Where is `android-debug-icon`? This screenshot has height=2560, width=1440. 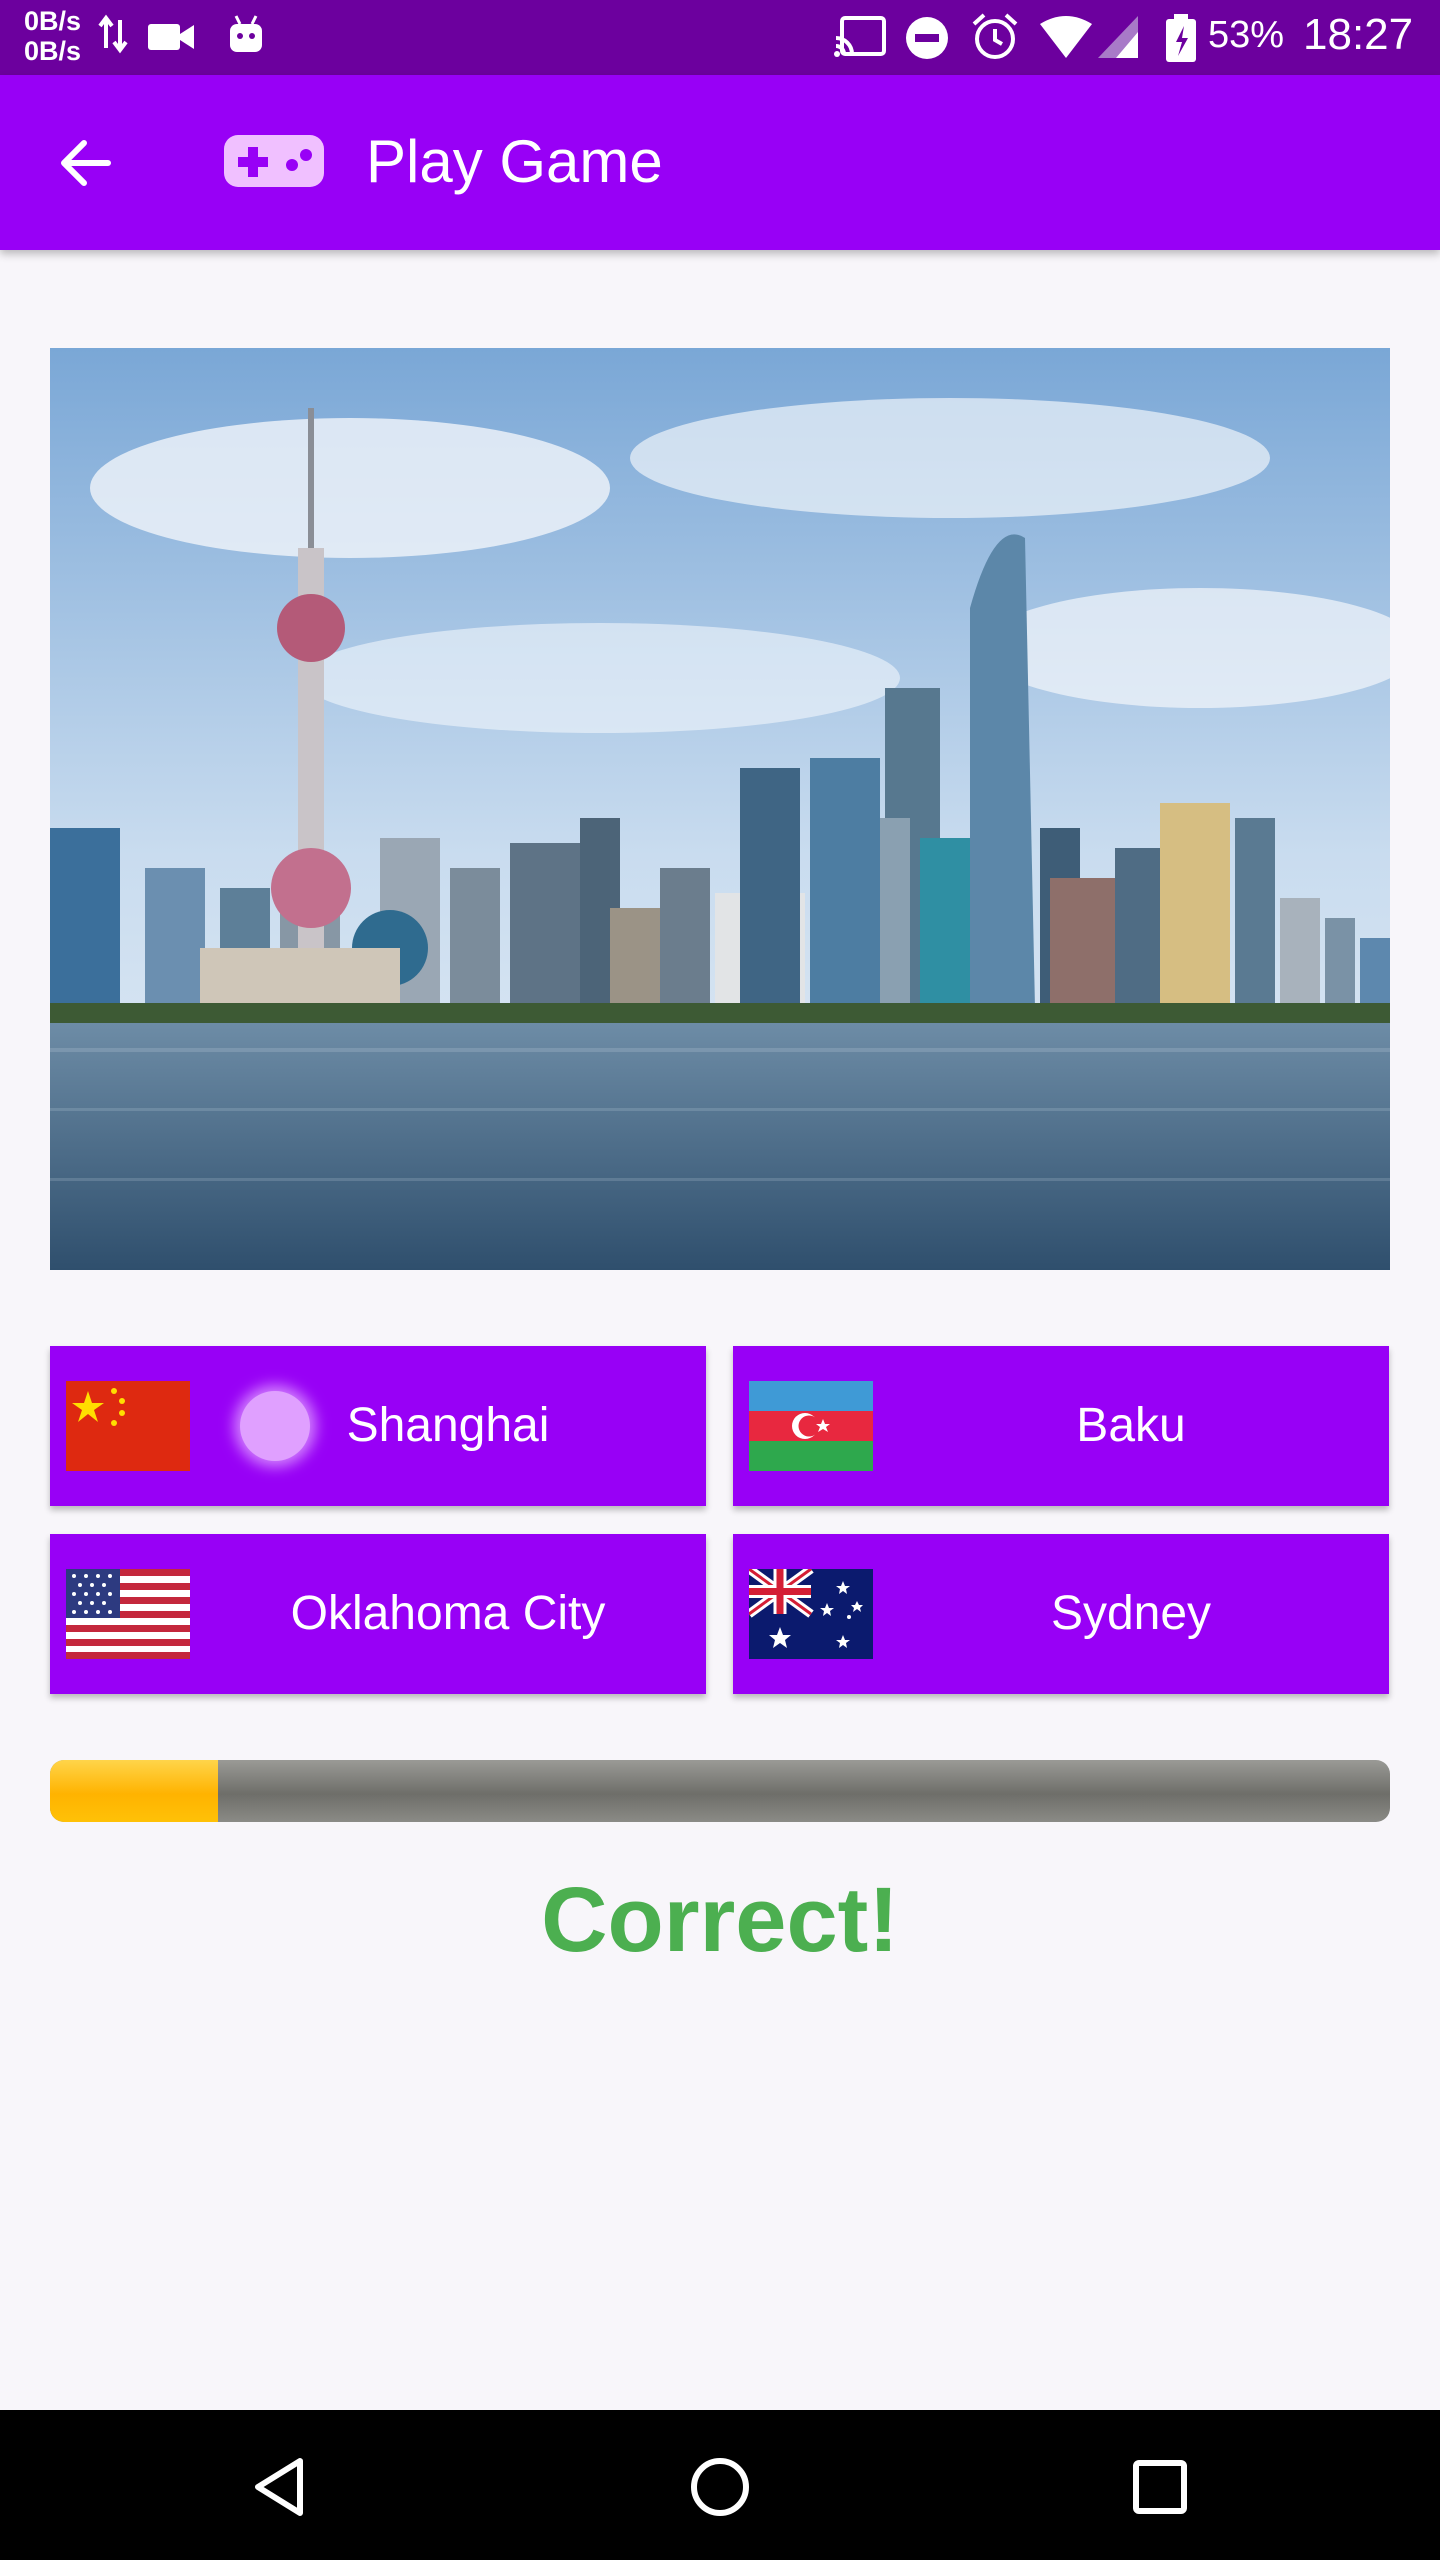 android-debug-icon is located at coordinates (246, 33).